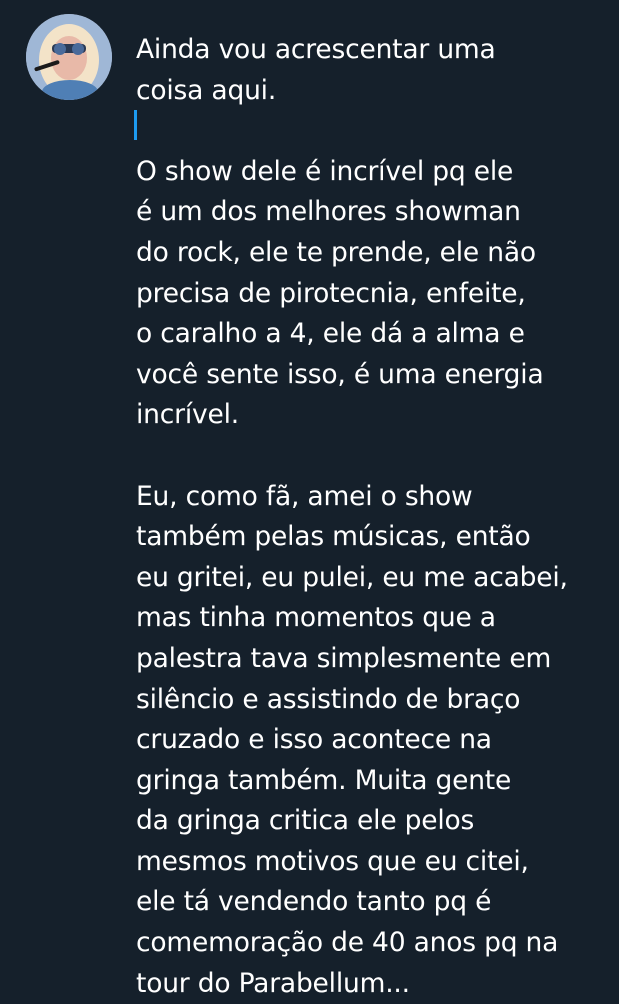 This screenshot has height=1004, width=619. I want to click on avatar, so click(69, 57).